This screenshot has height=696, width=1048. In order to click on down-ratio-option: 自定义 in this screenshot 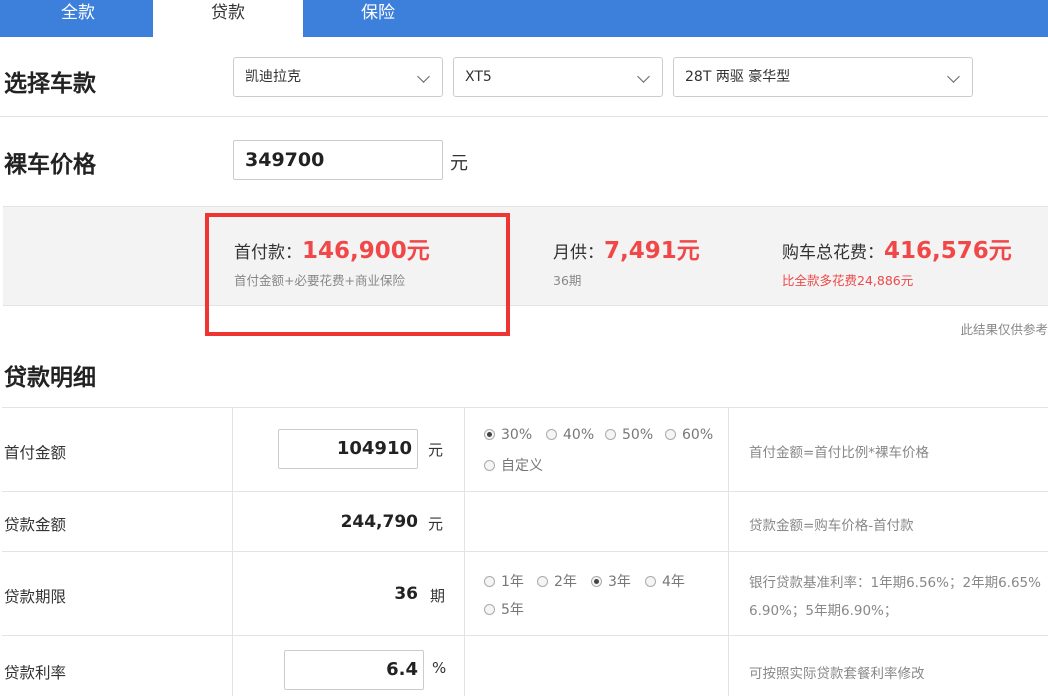, I will do `click(513, 465)`.